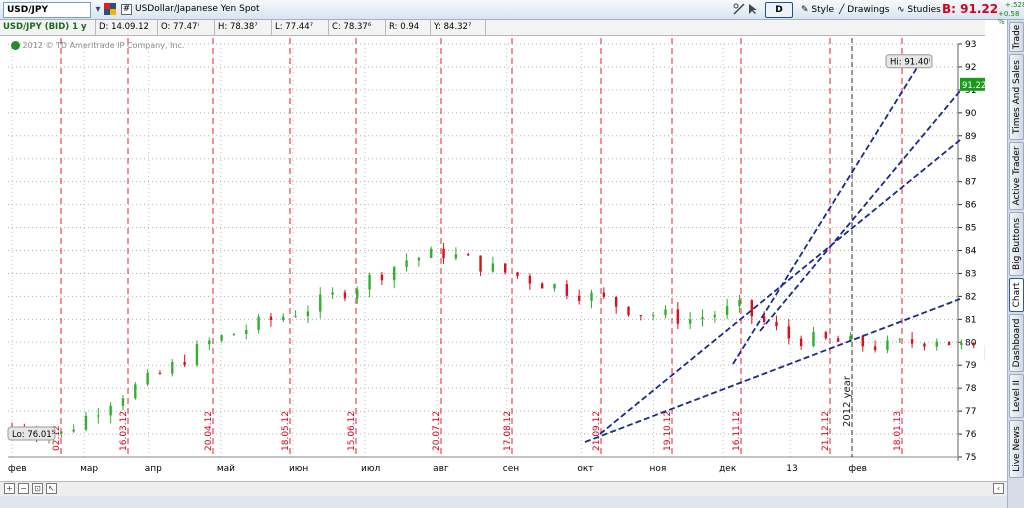 The image size is (1024, 508). I want to click on studies-button: ∿ Studies, so click(919, 10).